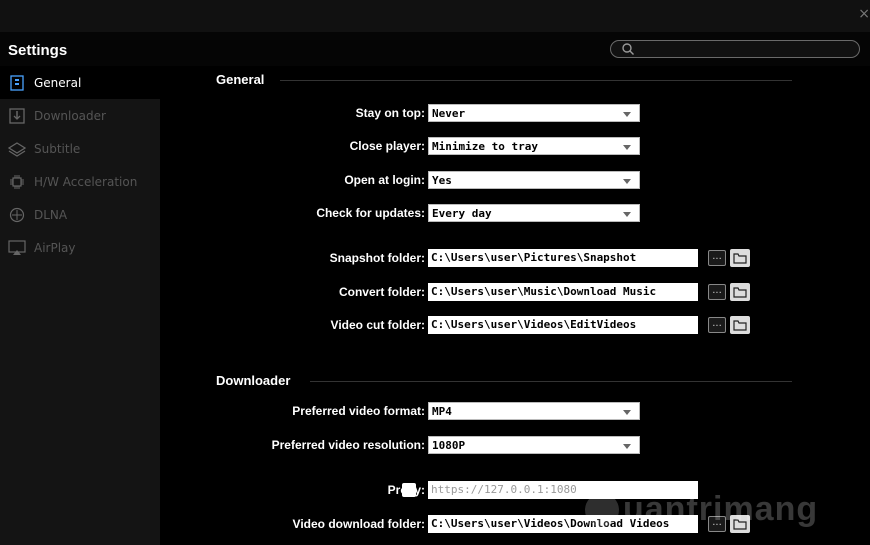  Describe the element at coordinates (17, 116) in the screenshot. I see `downloader-icon` at that location.